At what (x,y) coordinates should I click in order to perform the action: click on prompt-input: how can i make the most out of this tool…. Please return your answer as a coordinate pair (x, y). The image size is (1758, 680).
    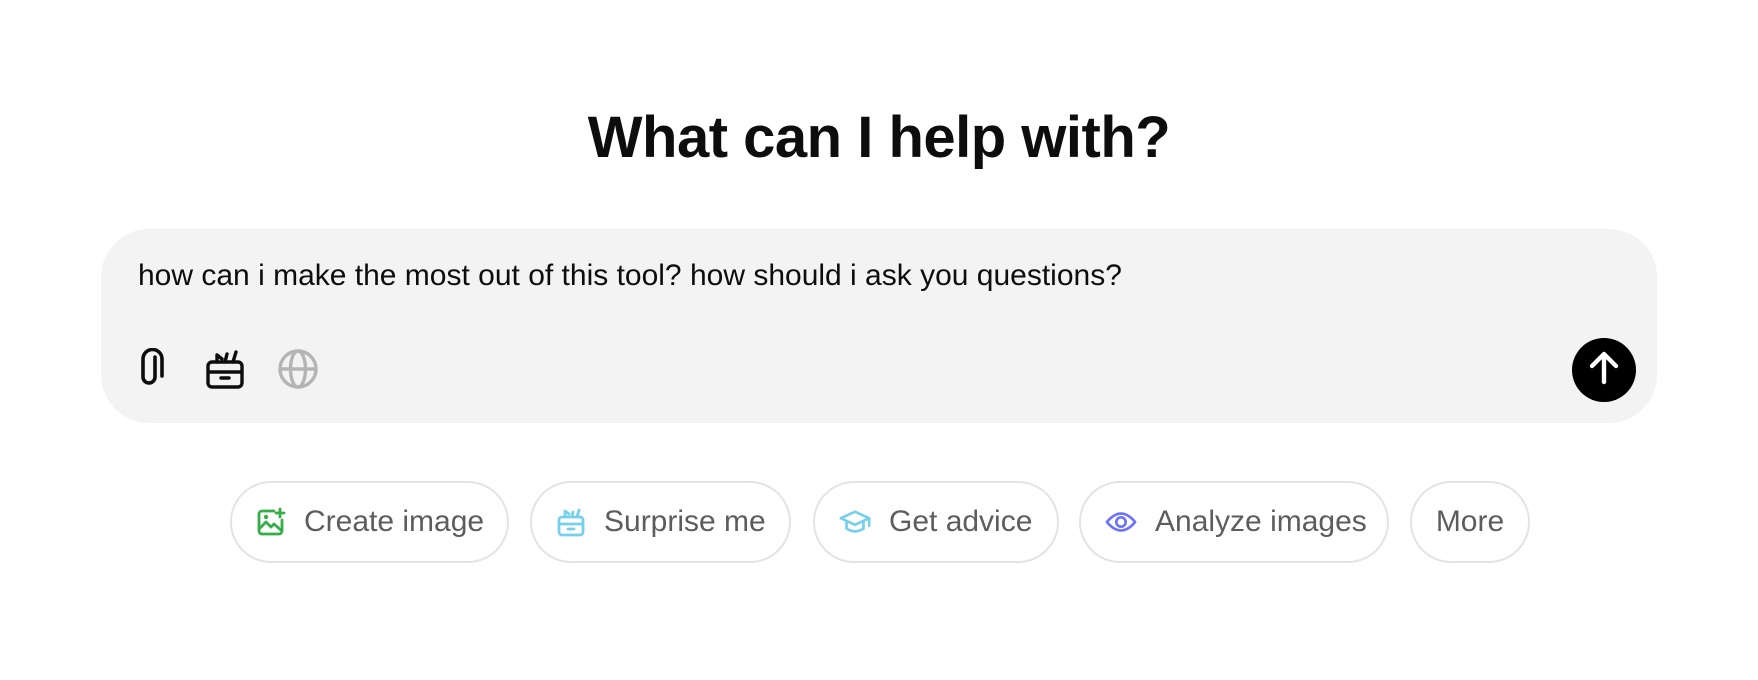
    Looking at the image, I should click on (630, 276).